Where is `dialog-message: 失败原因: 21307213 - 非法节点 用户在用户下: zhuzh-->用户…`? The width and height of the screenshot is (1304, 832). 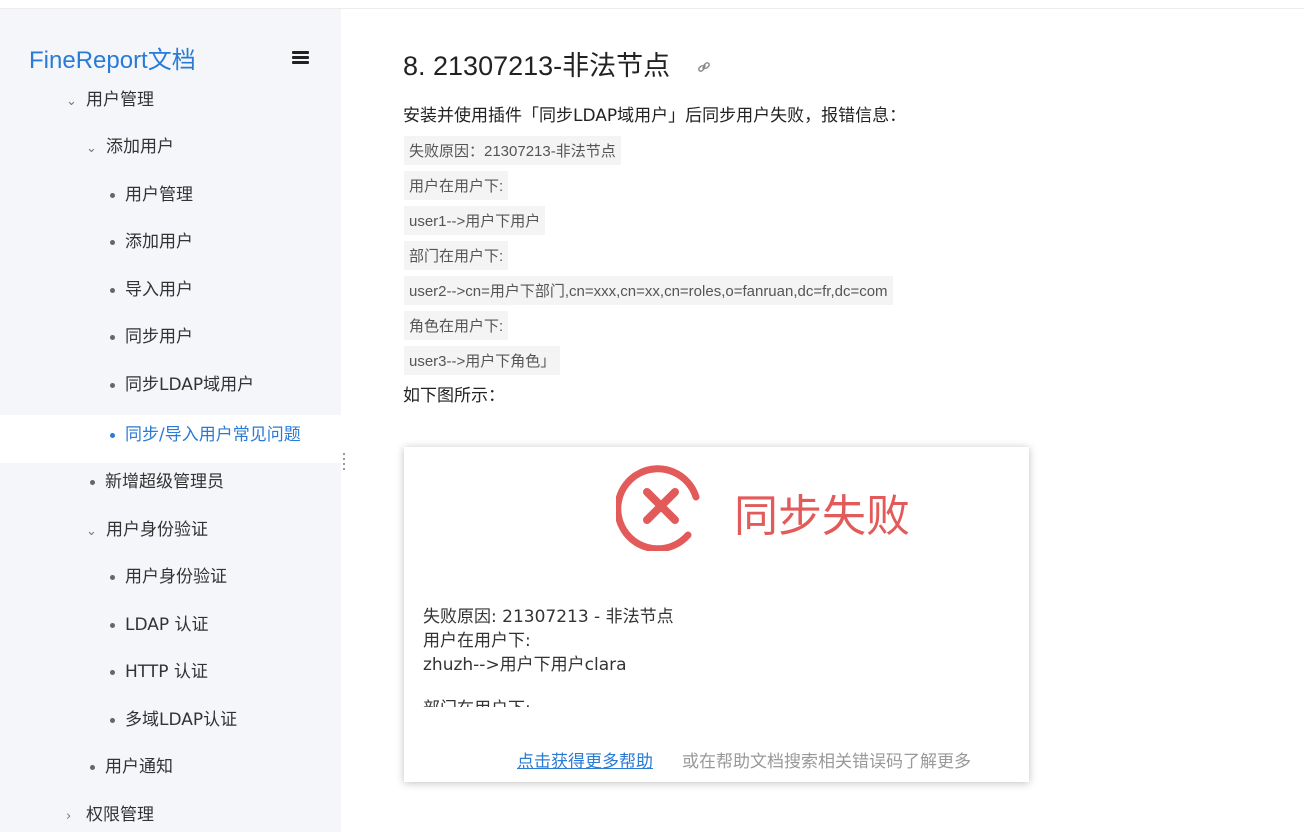
dialog-message: 失败原因: 21307213 - 非法节点 用户在用户下: zhuzh-->用户… is located at coordinates (548, 641).